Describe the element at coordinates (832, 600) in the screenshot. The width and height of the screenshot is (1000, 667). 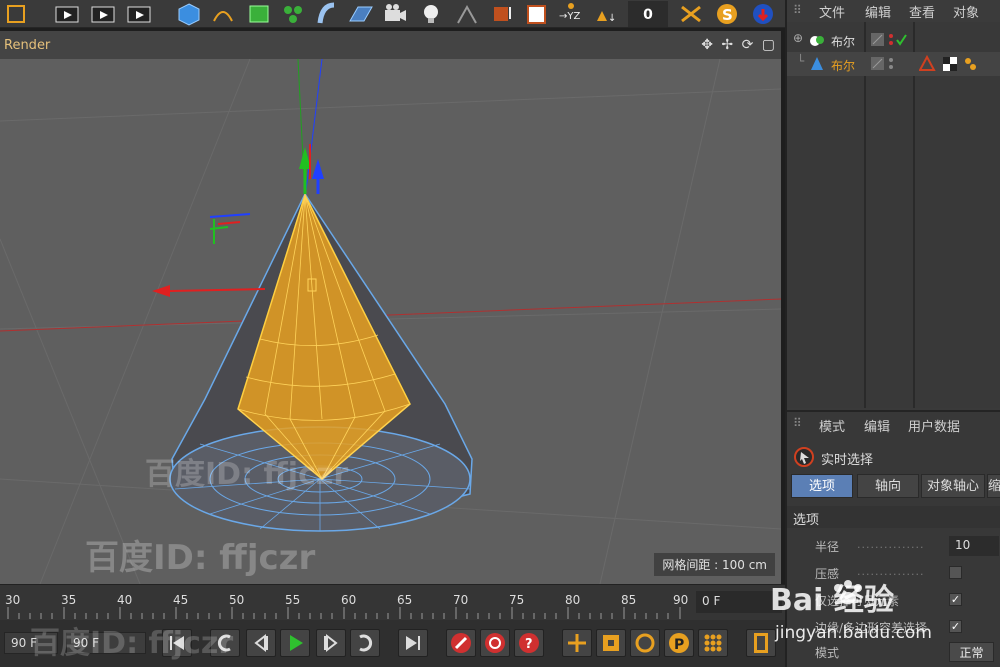
I see `svg-text: Bai 经验` at that location.